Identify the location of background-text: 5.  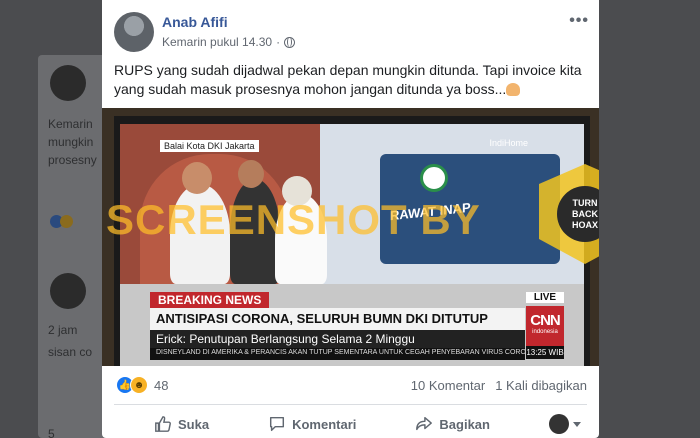
(51, 432).